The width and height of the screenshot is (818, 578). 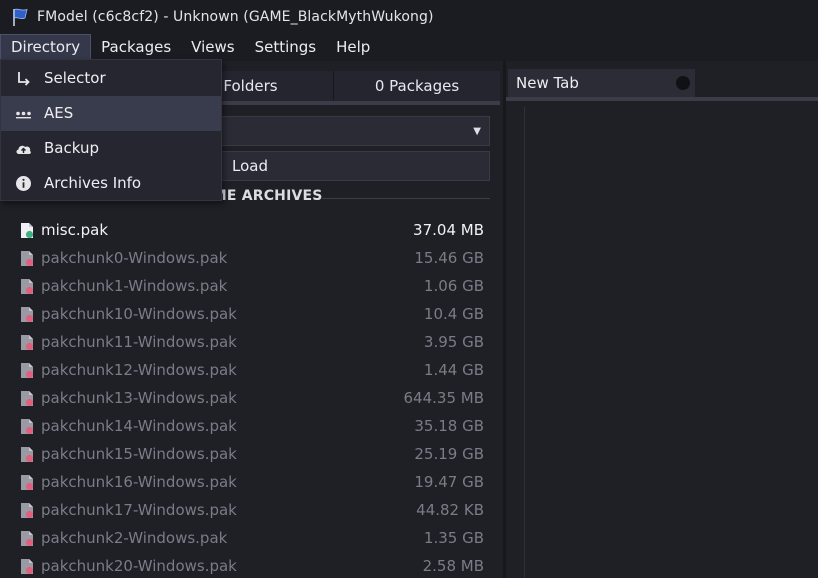 I want to click on archive-row: misc.pak 37.04 MB, so click(x=250, y=230).